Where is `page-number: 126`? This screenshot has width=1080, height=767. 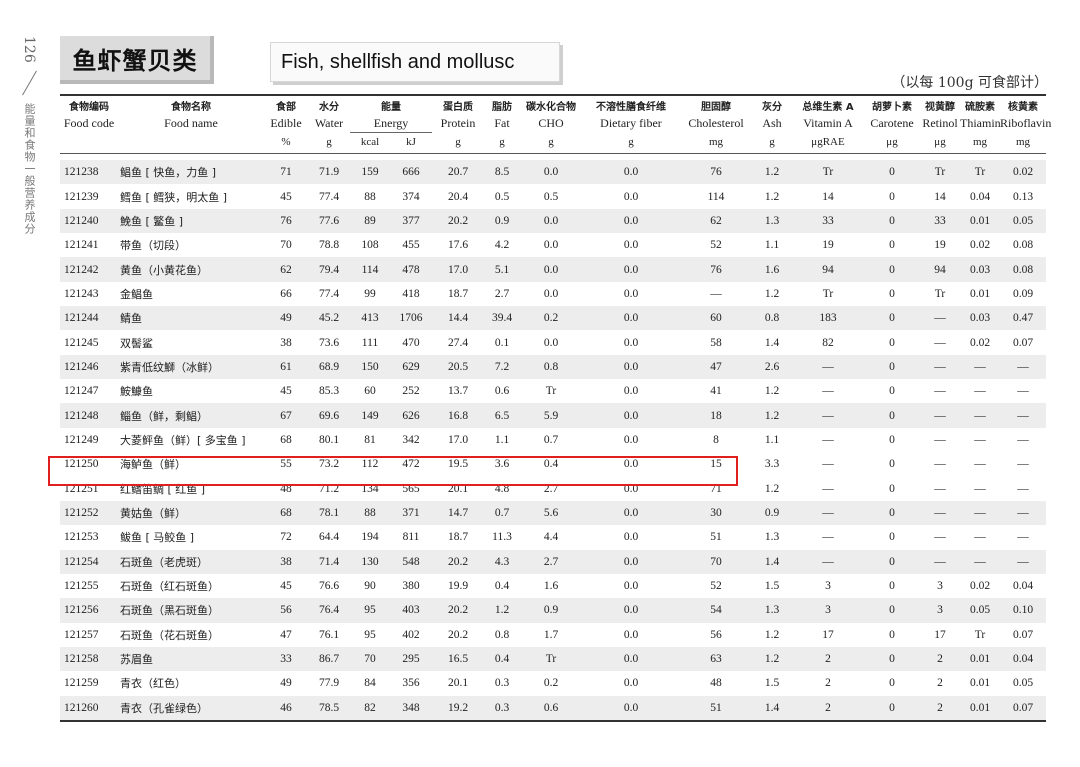
page-number: 126 is located at coordinates (29, 49).